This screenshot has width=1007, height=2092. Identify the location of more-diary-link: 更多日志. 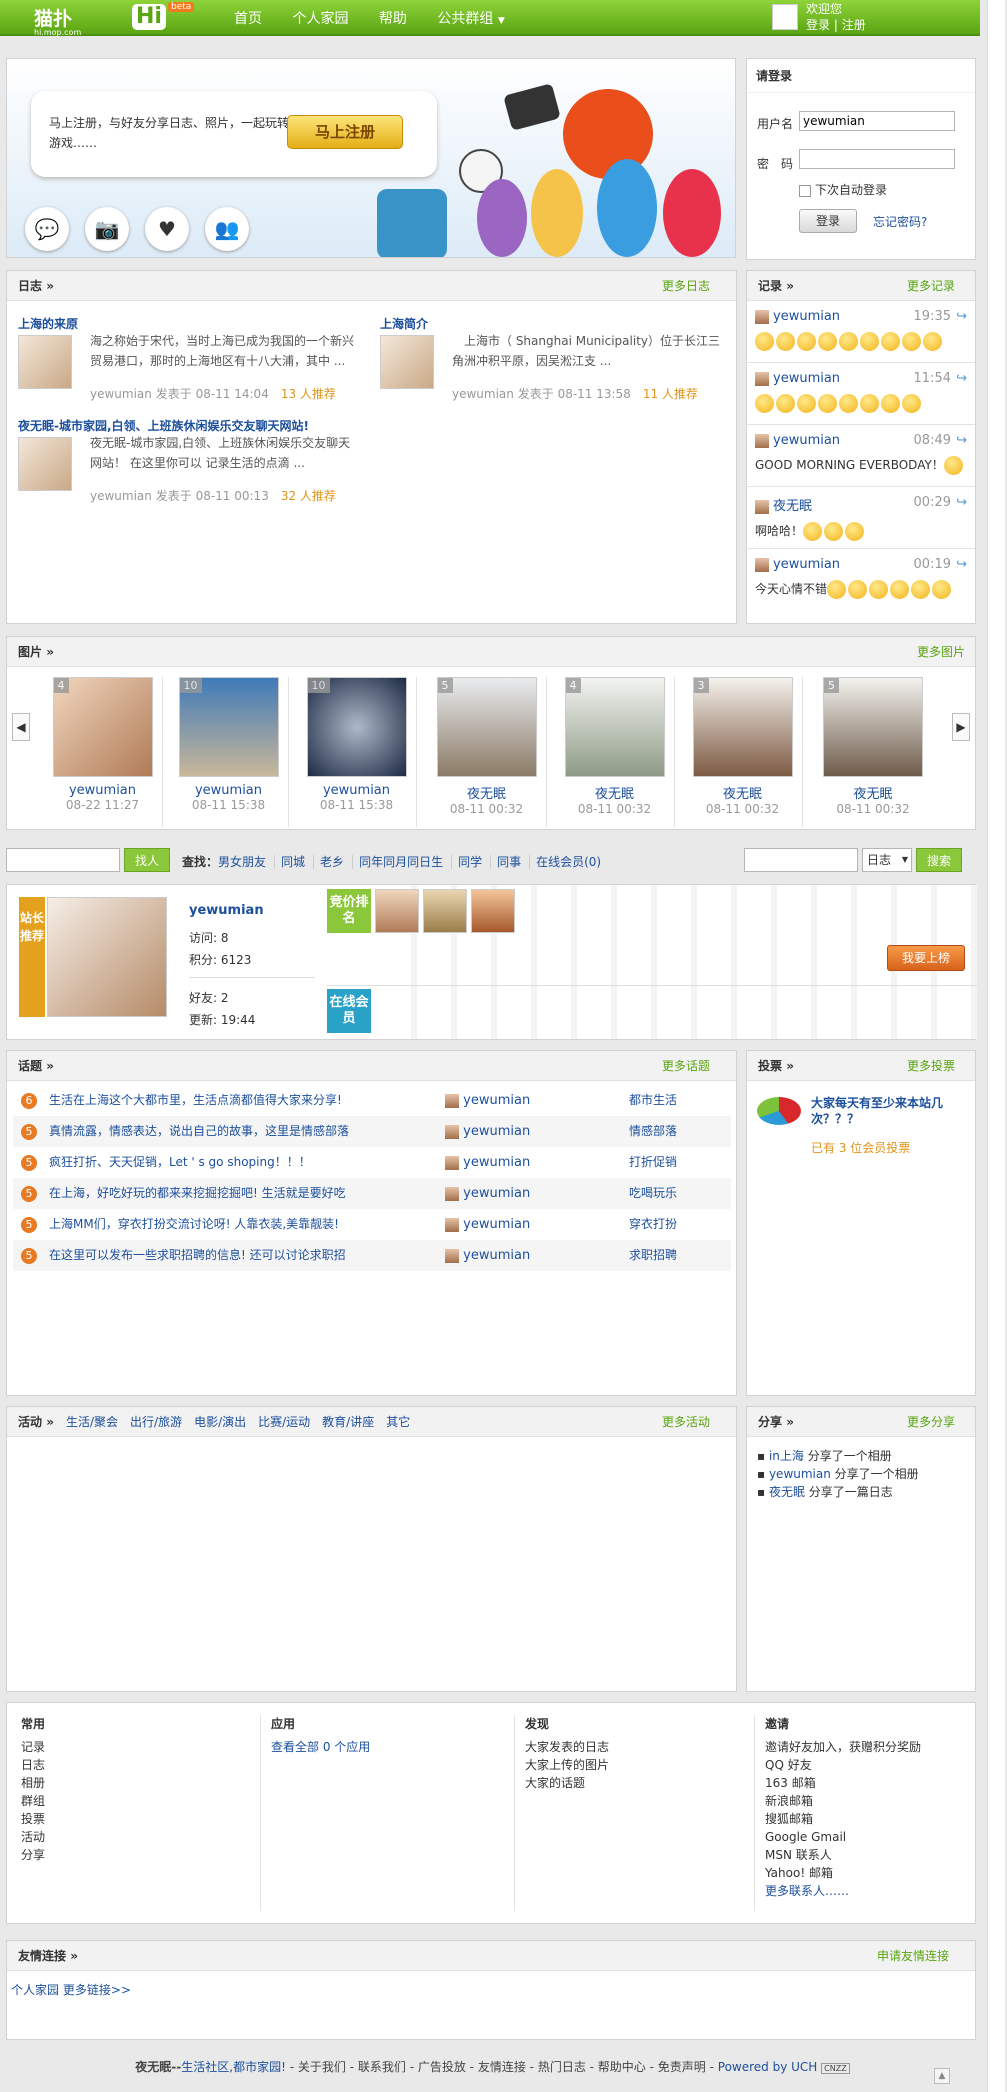
(686, 286).